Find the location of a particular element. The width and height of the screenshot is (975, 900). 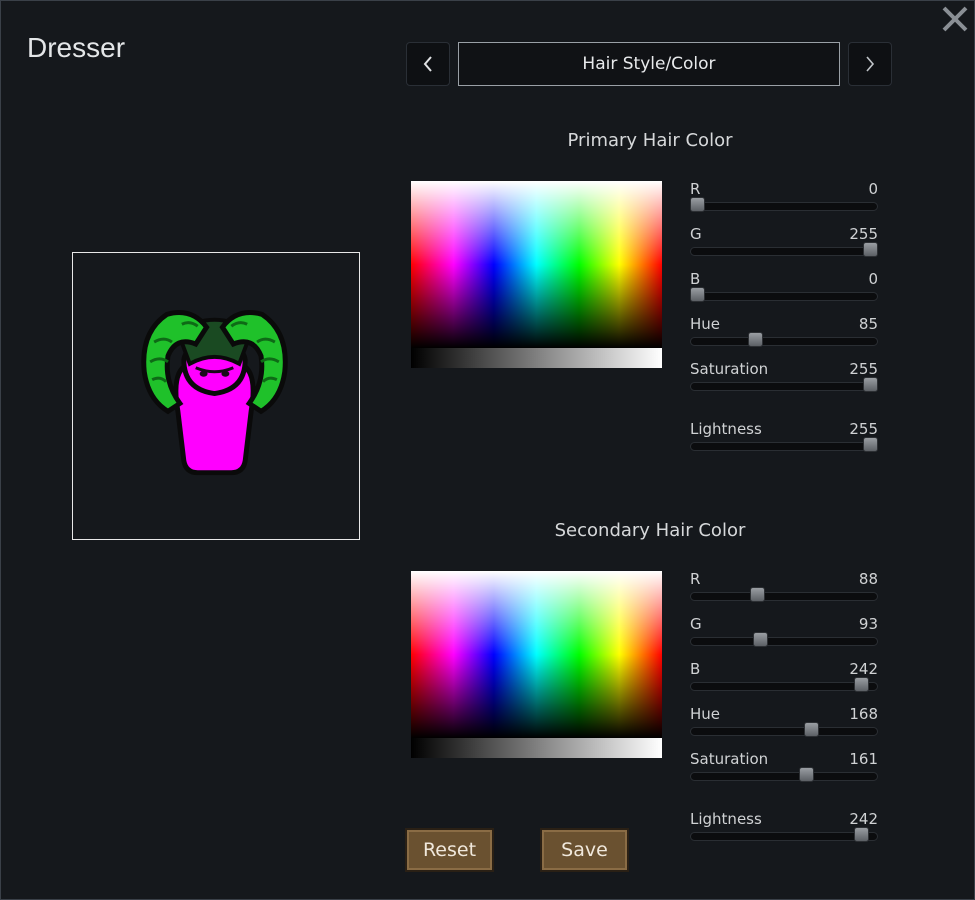

primary-slider-r: R0 is located at coordinates (784, 200).